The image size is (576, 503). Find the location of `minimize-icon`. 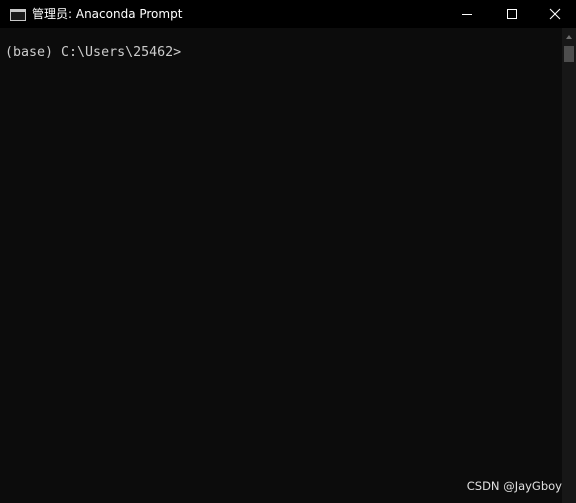

minimize-icon is located at coordinates (467, 14).